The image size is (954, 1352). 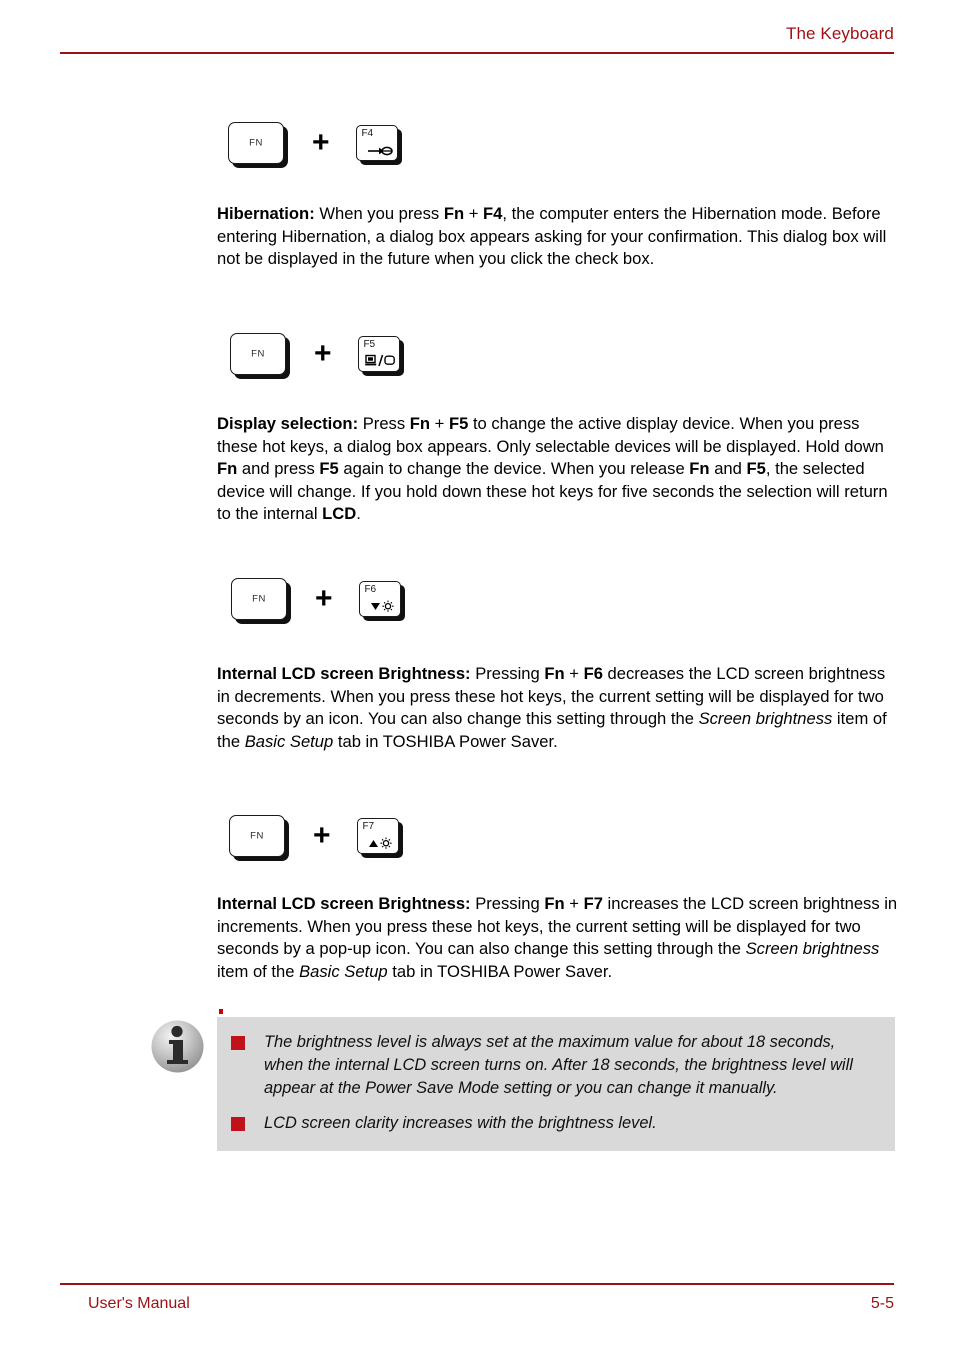 What do you see at coordinates (139, 1303) in the screenshot?
I see `footer-manual-label: User's Manual` at bounding box center [139, 1303].